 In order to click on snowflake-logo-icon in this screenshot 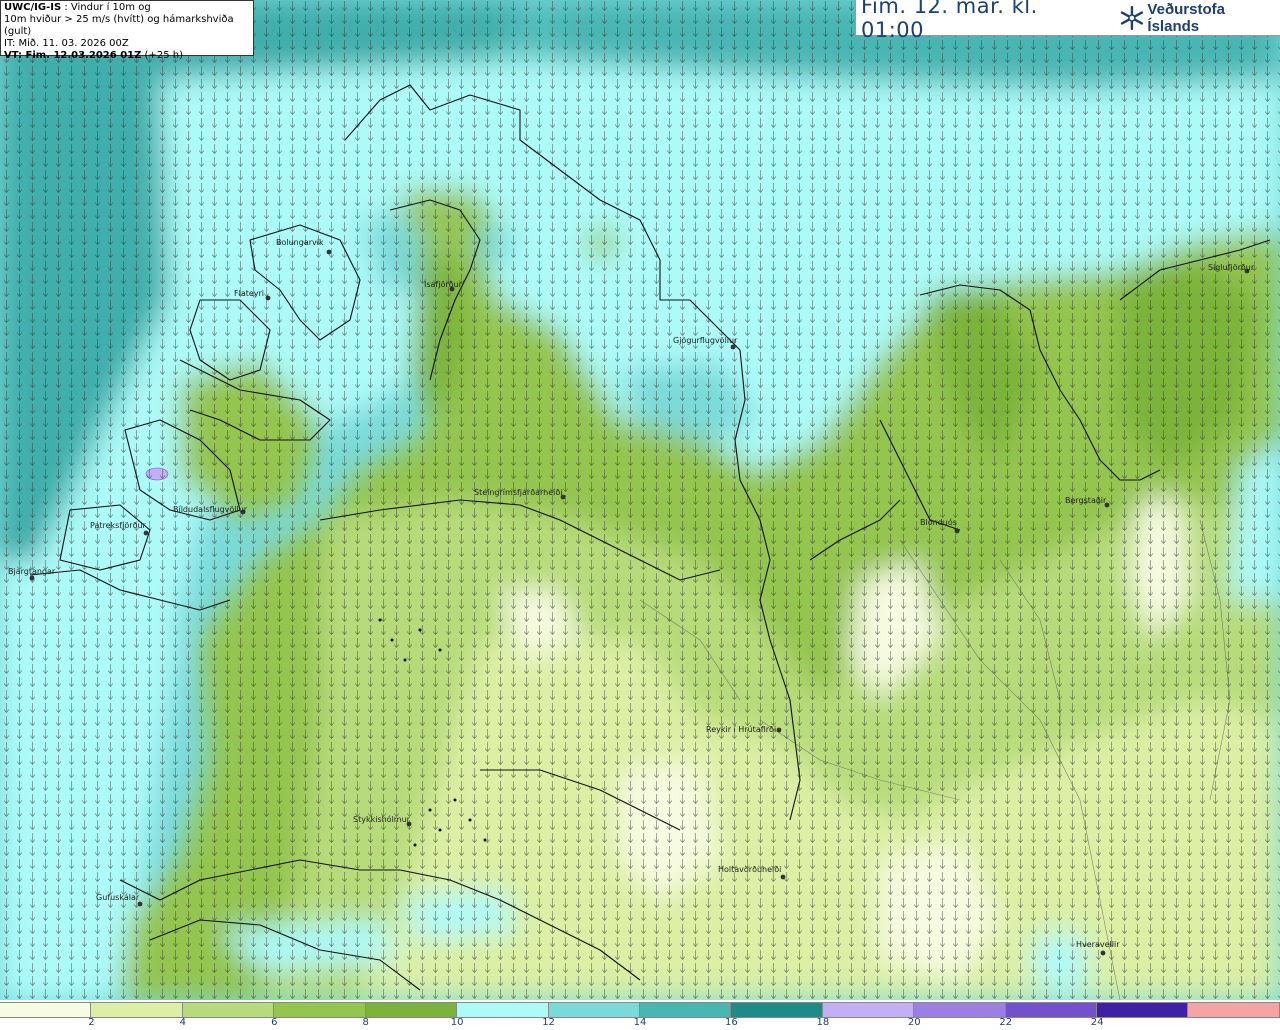, I will do `click(1131, 17)`.